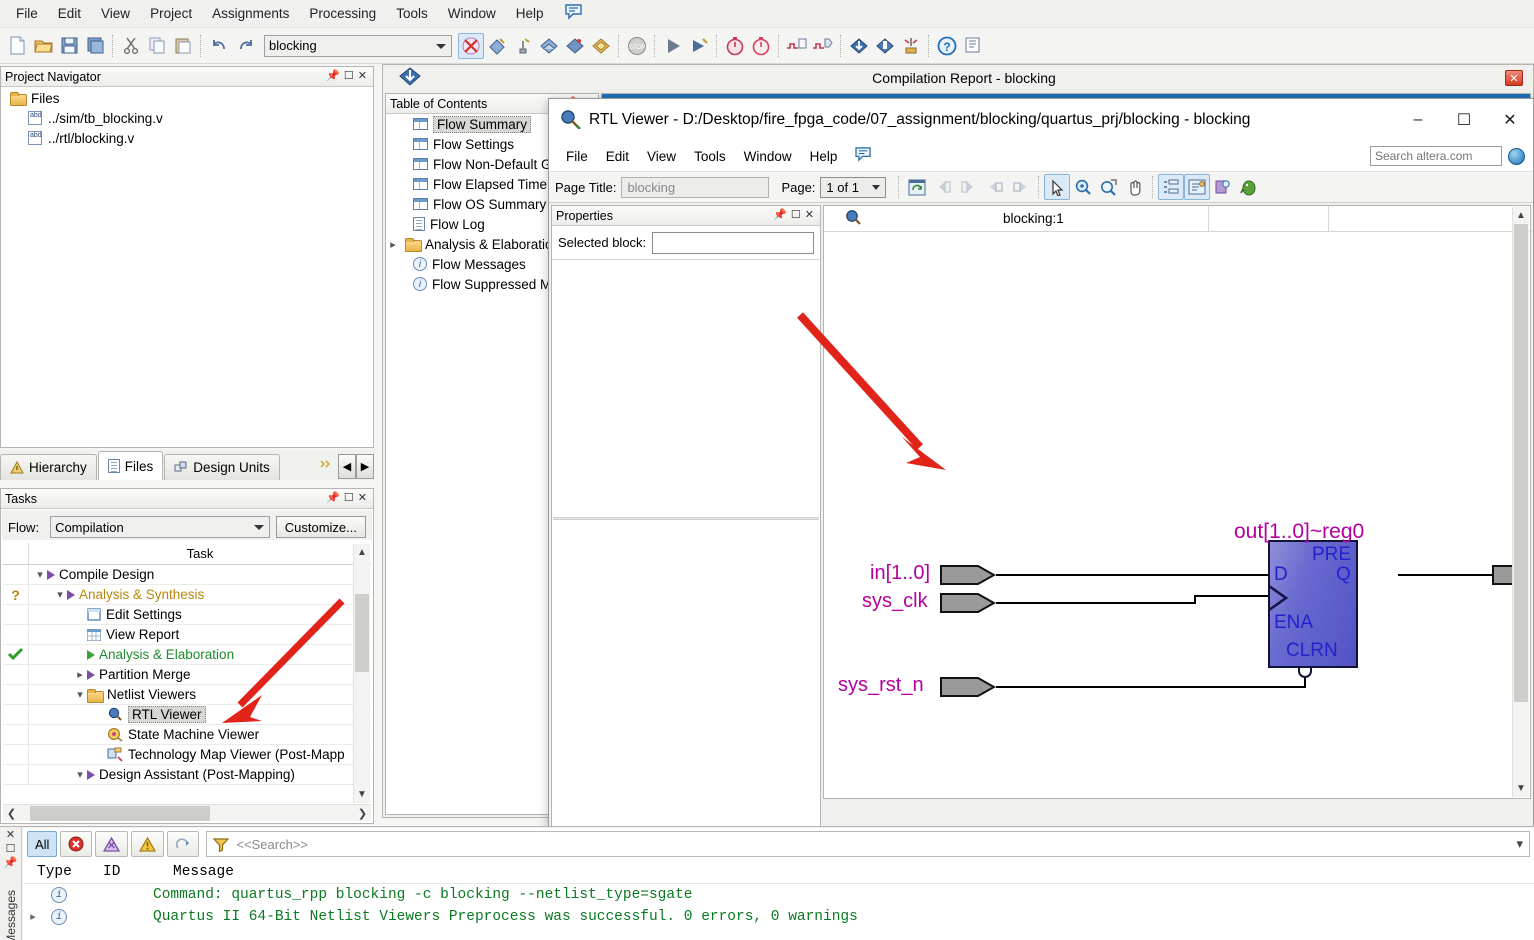  What do you see at coordinates (27, 13) in the screenshot?
I see `menu-file: File` at bounding box center [27, 13].